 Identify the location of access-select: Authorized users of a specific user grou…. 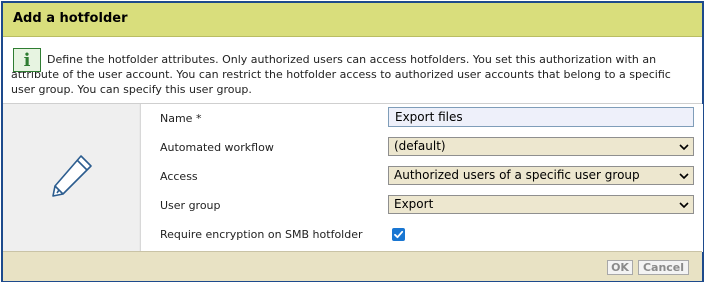
(541, 175).